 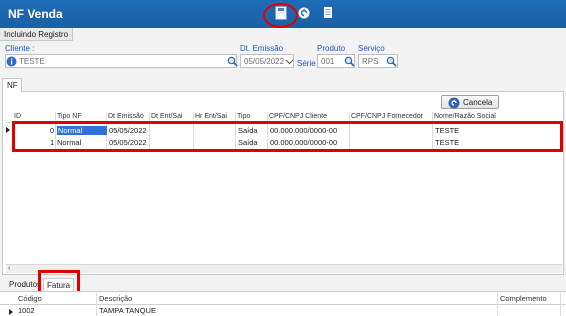 I want to click on rows-highlight-box, so click(x=287, y=136).